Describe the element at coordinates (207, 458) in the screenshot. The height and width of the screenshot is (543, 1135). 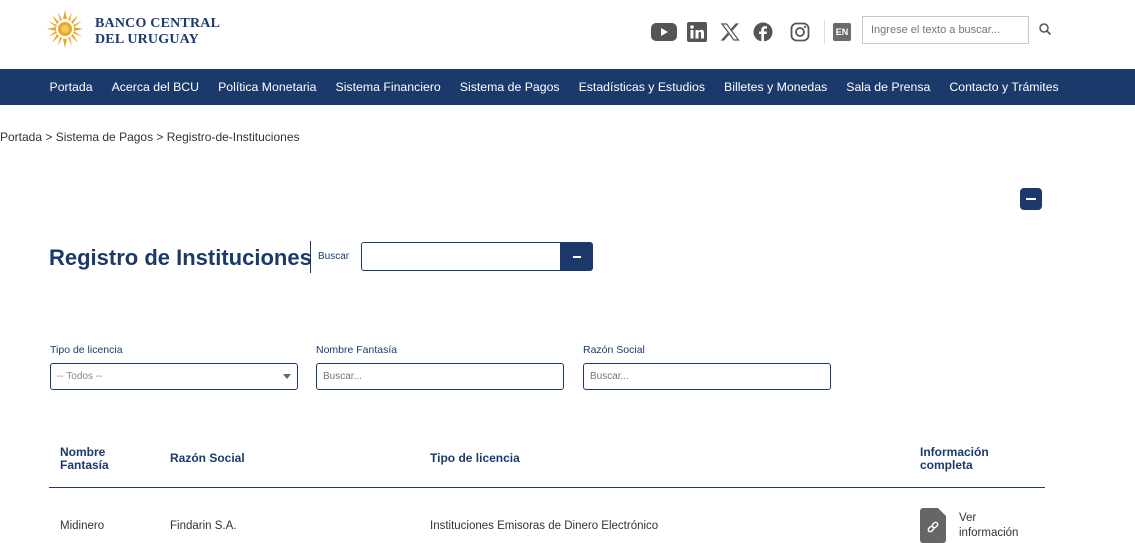
I see `header-razon-social: Razón Social` at that location.